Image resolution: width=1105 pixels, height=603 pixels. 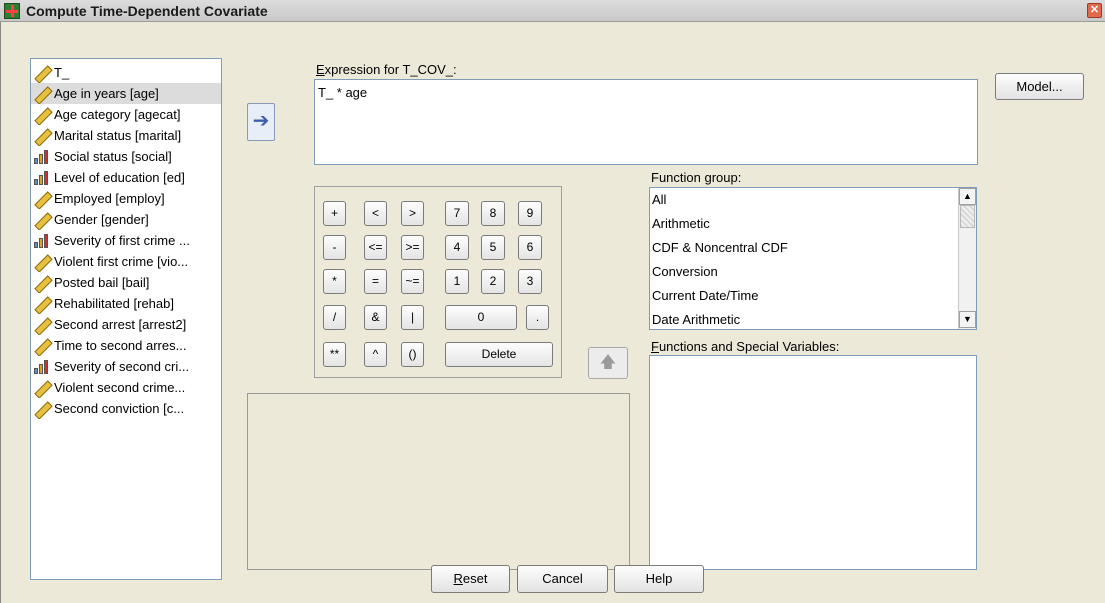 What do you see at coordinates (813, 296) in the screenshot?
I see `function-group-item: Current Date/Time` at bounding box center [813, 296].